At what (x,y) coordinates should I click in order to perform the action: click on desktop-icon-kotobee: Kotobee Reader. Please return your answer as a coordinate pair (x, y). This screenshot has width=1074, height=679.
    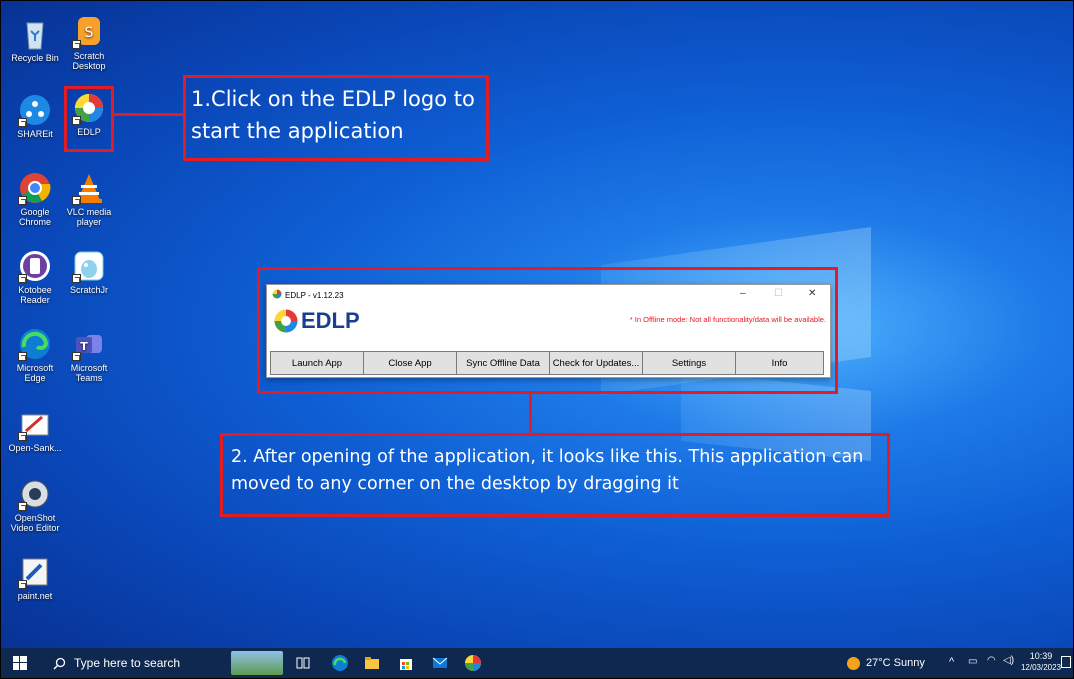
    Looking at the image, I should click on (35, 277).